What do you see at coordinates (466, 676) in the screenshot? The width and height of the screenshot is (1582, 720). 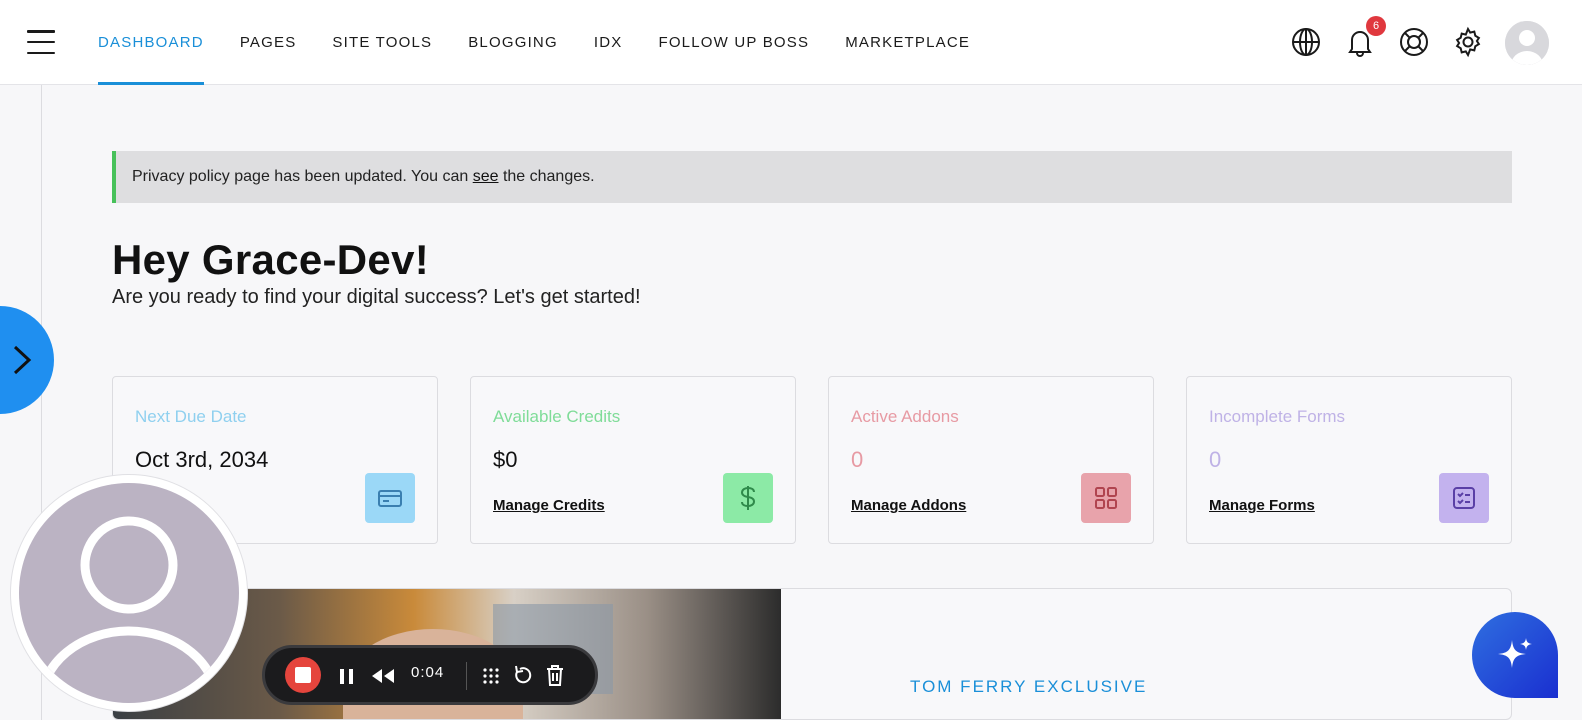 I see `toolbar-divider` at bounding box center [466, 676].